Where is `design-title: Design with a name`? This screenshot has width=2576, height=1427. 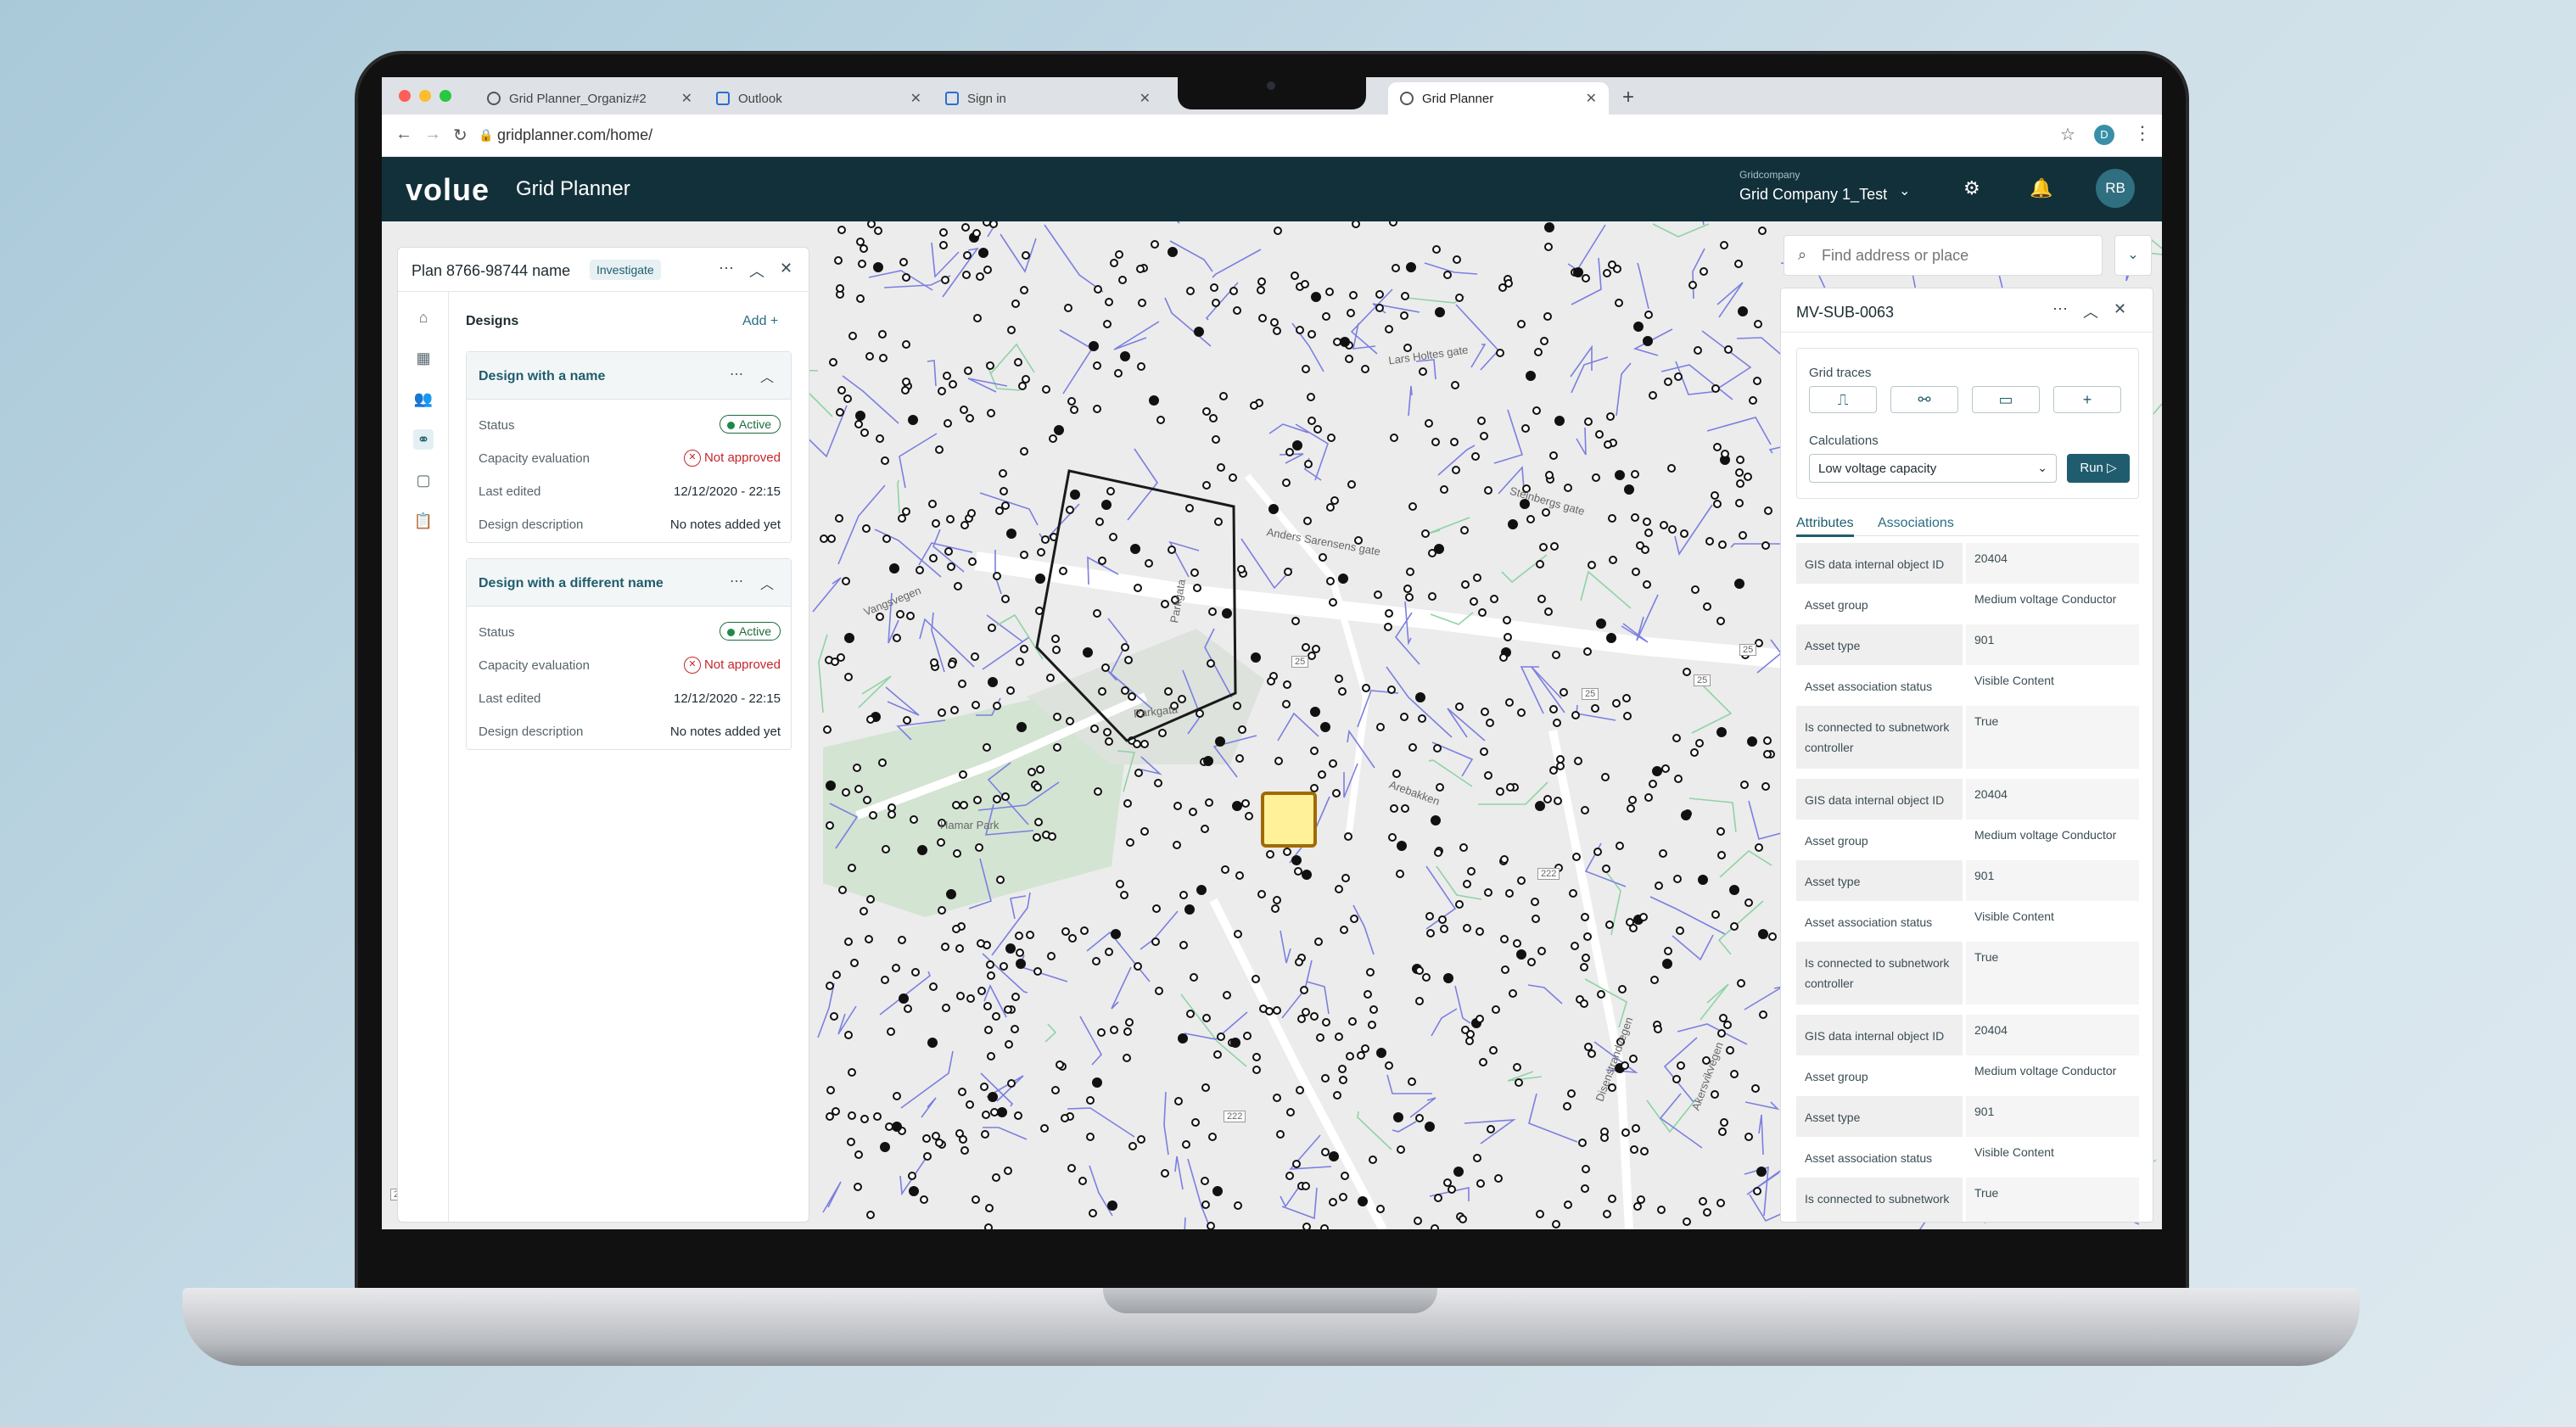
design-title: Design with a name is located at coordinates (542, 376).